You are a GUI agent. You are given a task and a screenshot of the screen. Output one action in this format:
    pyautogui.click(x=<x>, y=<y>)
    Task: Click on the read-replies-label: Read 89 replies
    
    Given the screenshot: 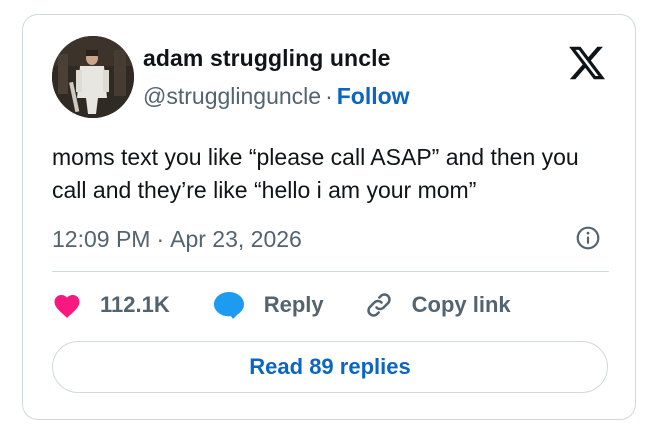 What is the action you would take?
    pyautogui.click(x=330, y=366)
    